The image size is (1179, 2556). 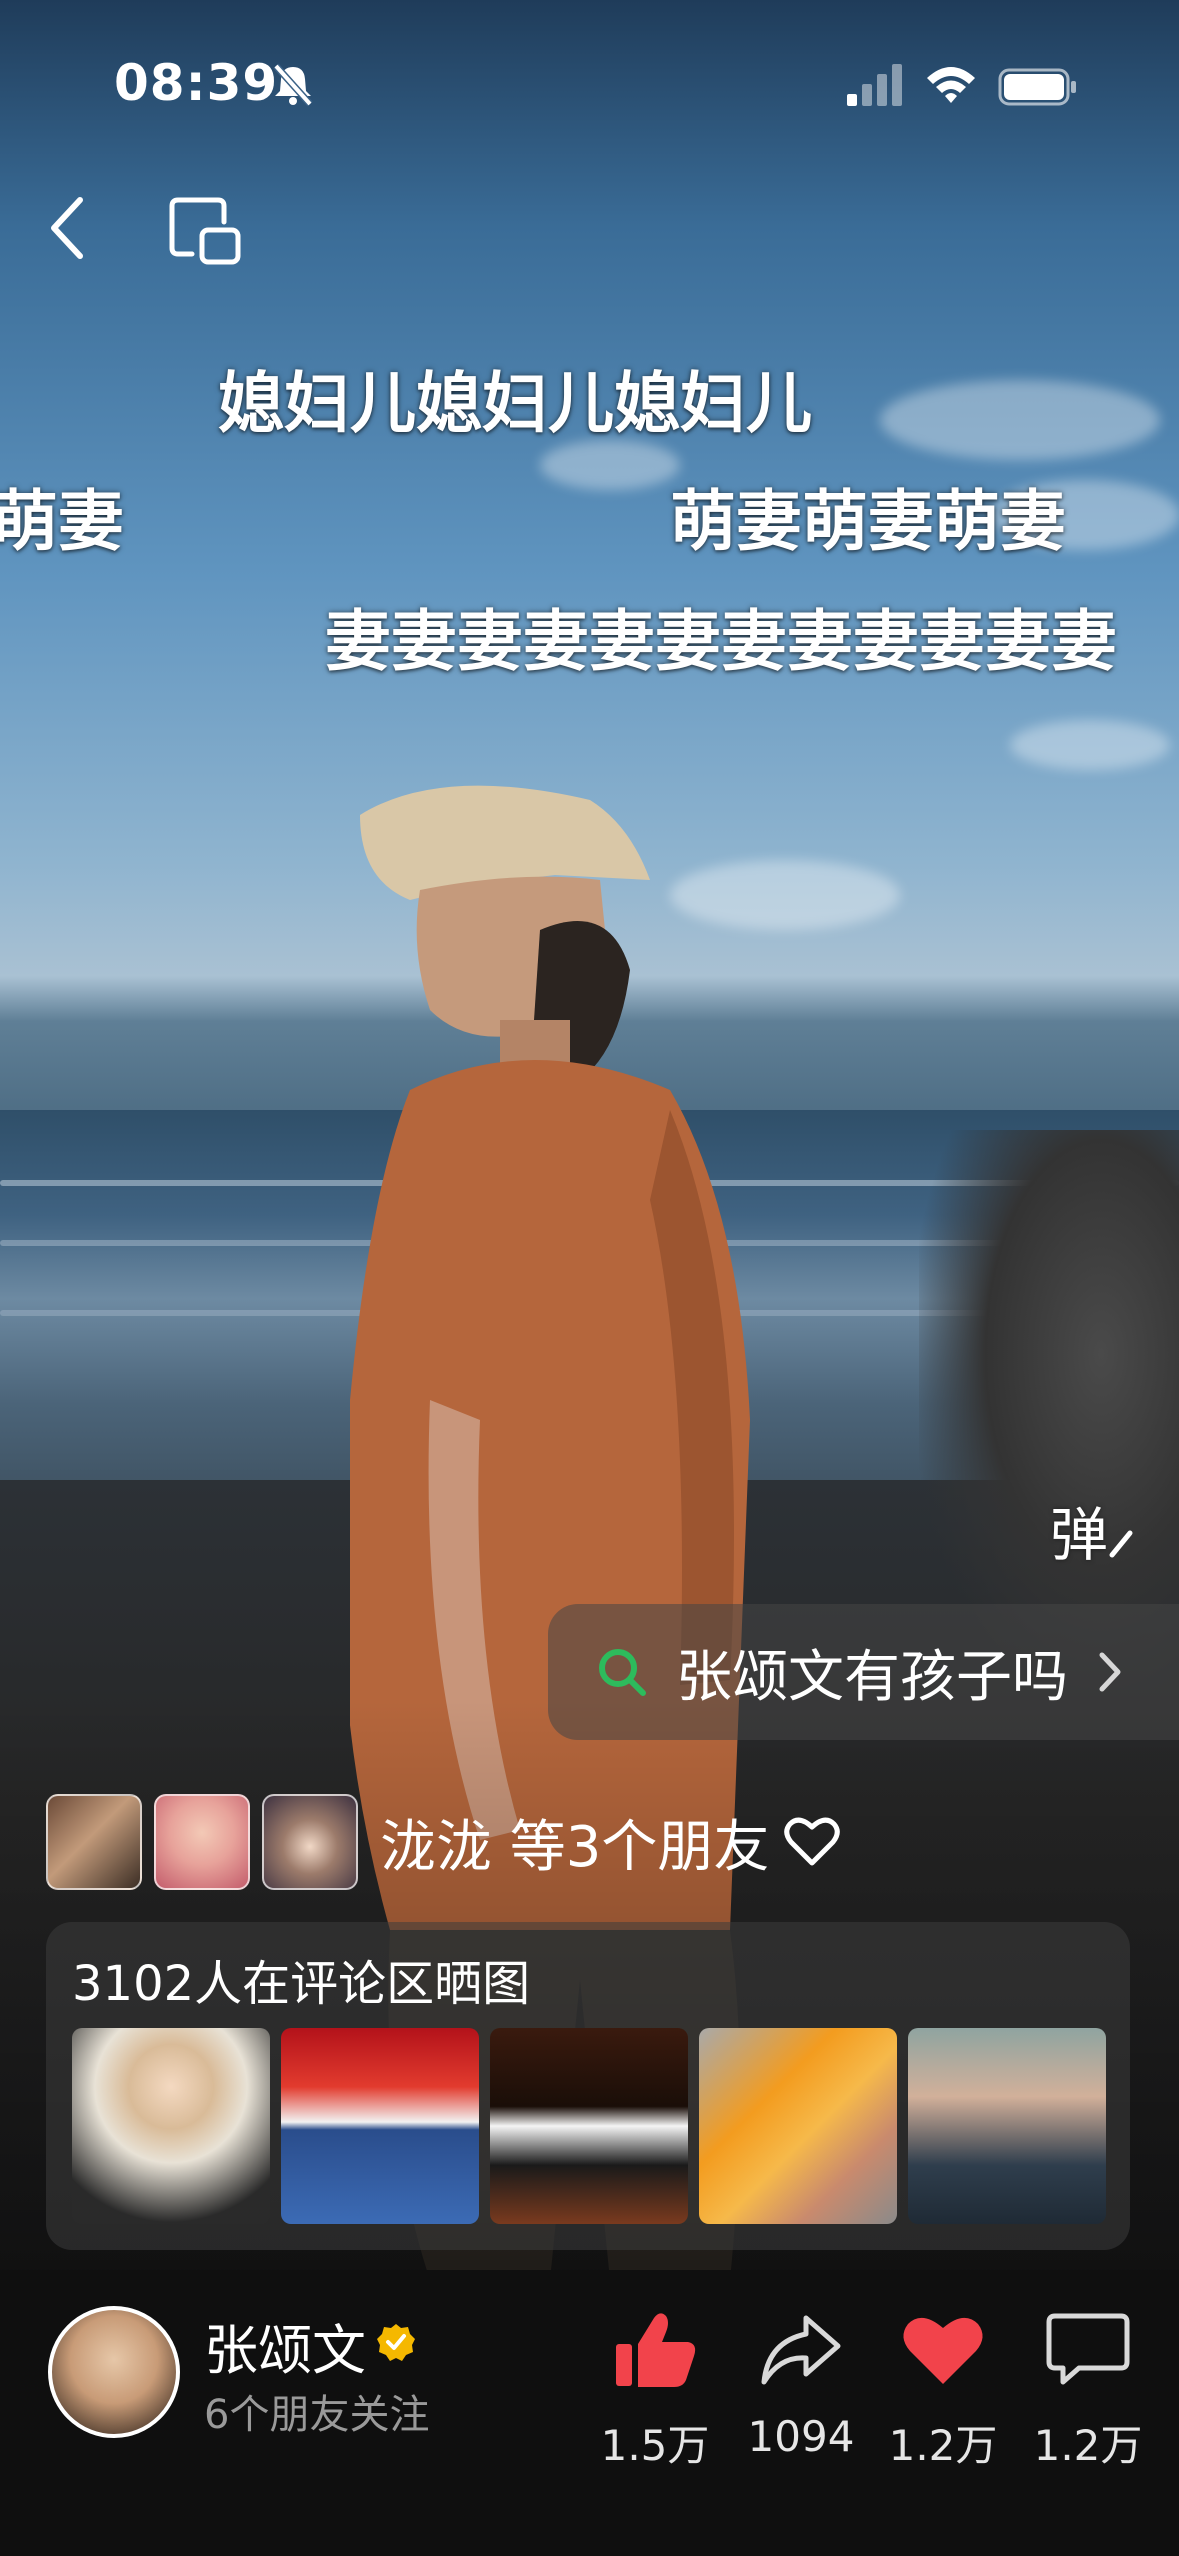 What do you see at coordinates (868, 521) in the screenshot?
I see `danmaku-comment: 萌妻萌妻萌妻` at bounding box center [868, 521].